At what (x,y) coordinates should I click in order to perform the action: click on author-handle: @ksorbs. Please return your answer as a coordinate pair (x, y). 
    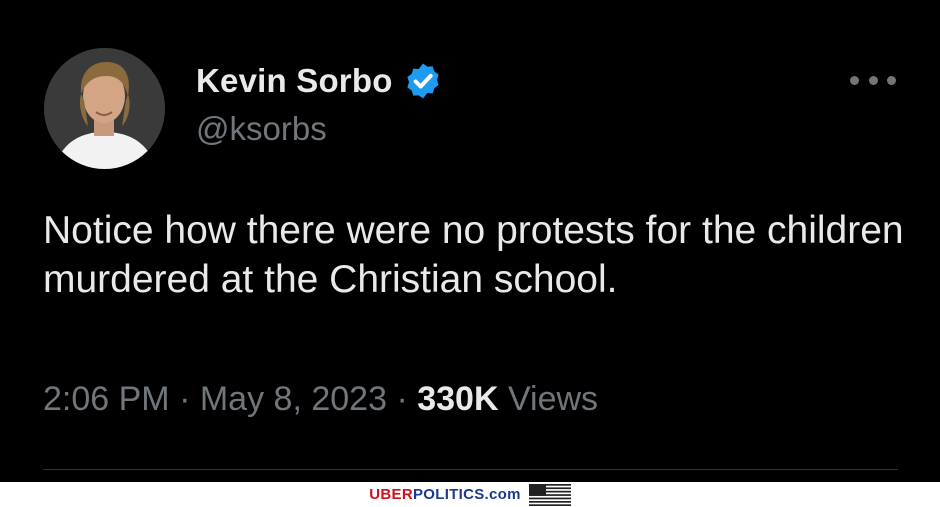
    Looking at the image, I should click on (261, 129).